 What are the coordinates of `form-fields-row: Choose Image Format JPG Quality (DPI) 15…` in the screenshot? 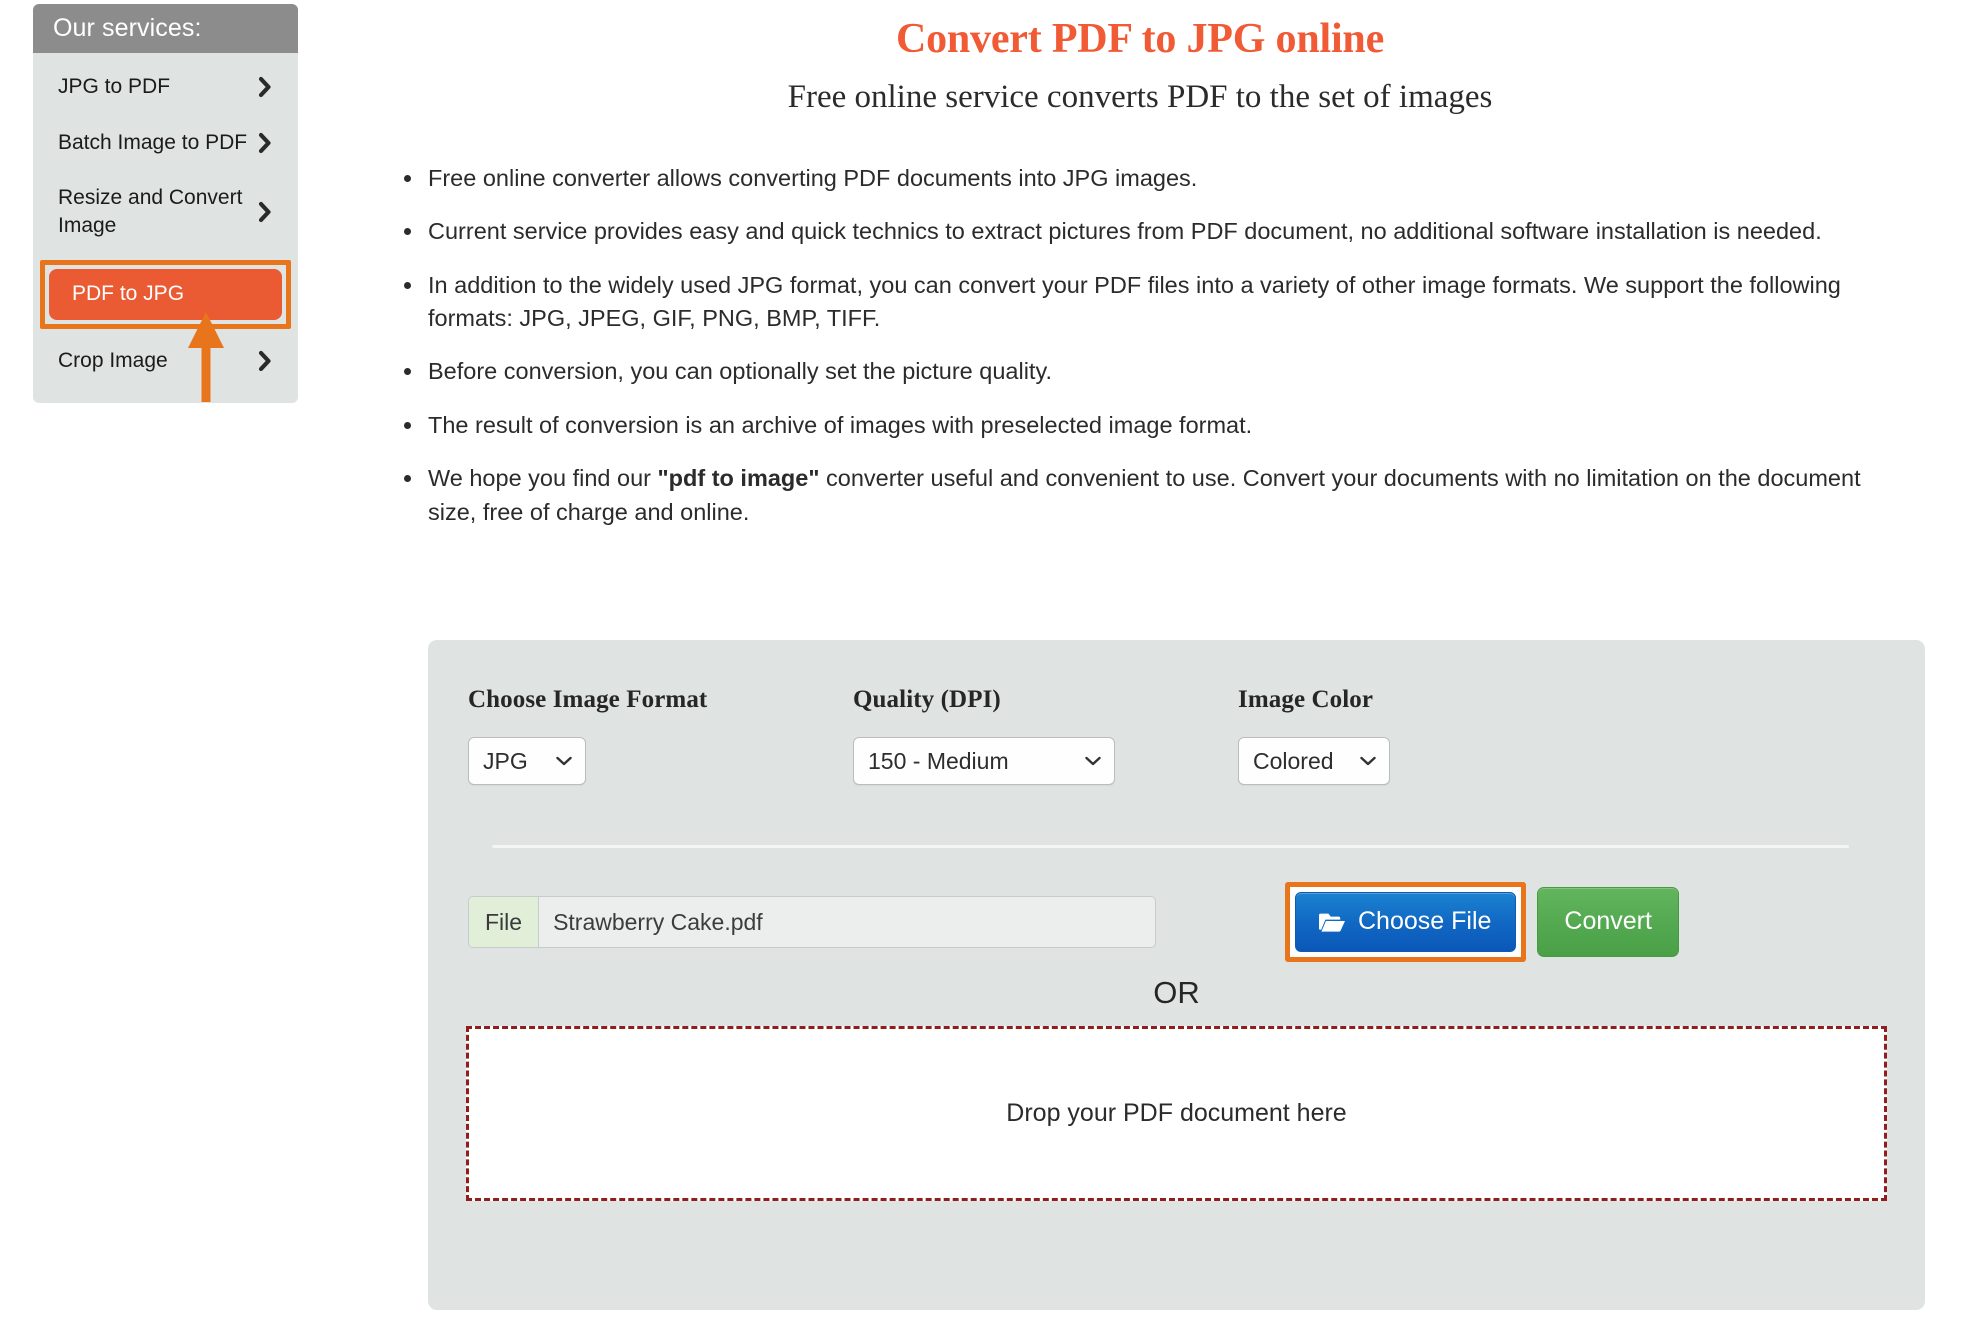 It's located at (1176, 712).